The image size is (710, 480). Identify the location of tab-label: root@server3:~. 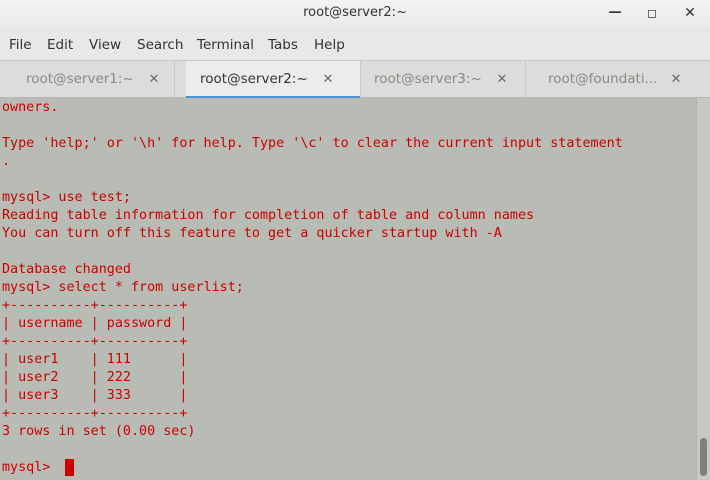
(428, 79).